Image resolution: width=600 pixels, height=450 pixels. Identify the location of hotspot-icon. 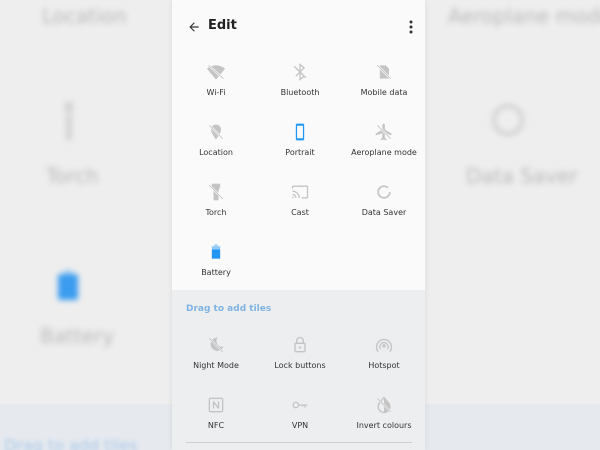
(384, 345).